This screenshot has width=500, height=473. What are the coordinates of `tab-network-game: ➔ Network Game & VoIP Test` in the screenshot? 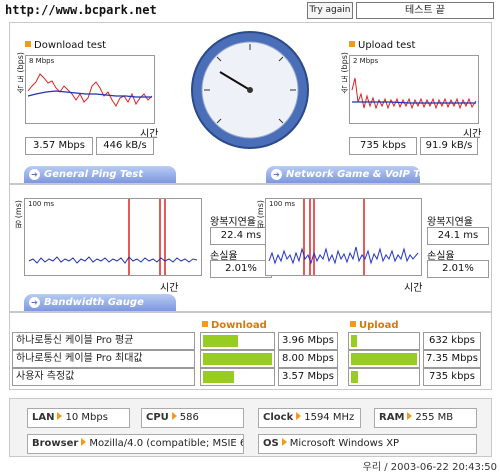 It's located at (351, 174).